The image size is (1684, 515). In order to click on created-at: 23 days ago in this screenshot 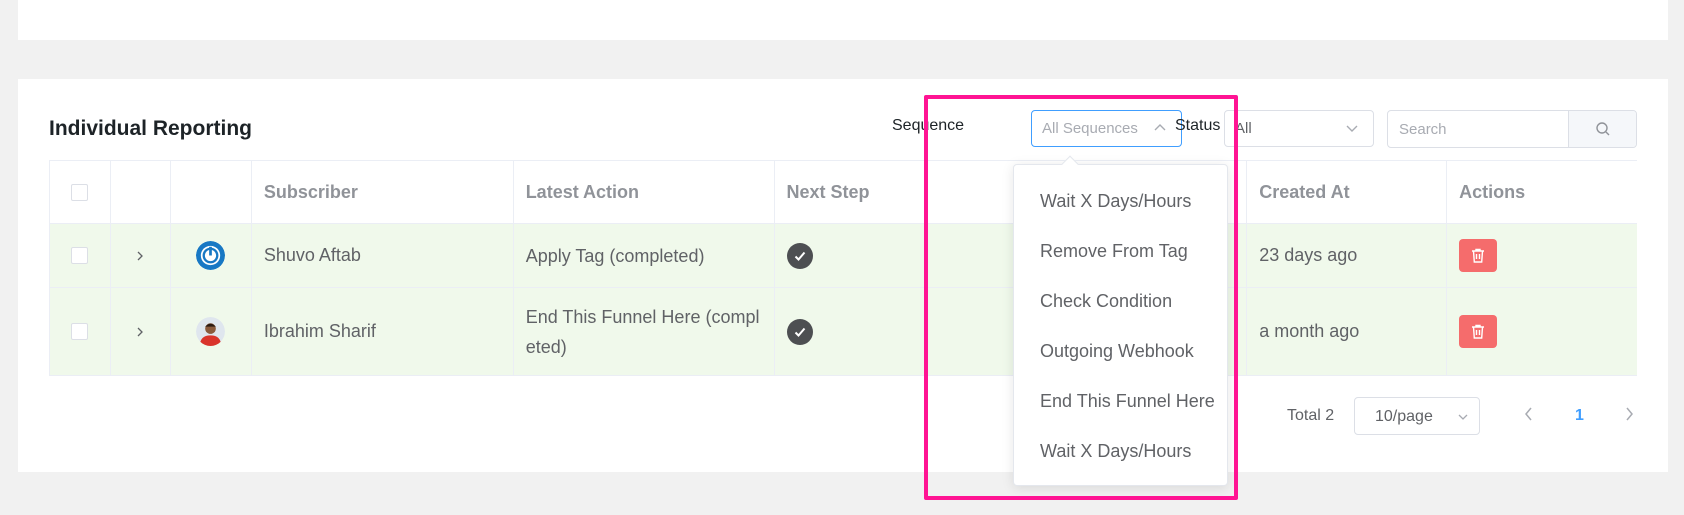, I will do `click(1347, 255)`.